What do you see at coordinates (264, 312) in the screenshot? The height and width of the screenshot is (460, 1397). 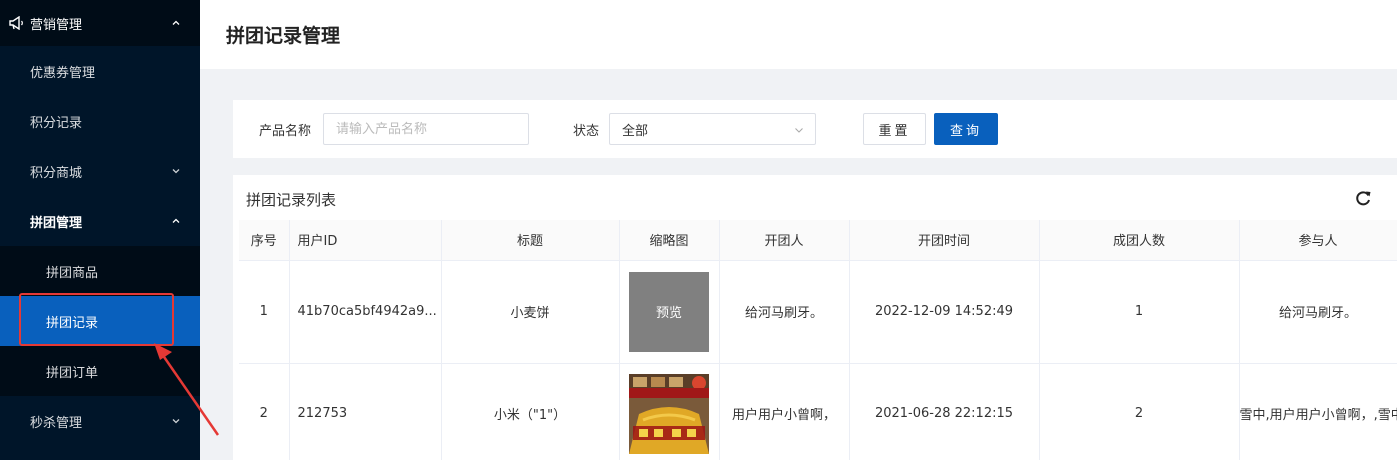 I see `cell-index: 1` at bounding box center [264, 312].